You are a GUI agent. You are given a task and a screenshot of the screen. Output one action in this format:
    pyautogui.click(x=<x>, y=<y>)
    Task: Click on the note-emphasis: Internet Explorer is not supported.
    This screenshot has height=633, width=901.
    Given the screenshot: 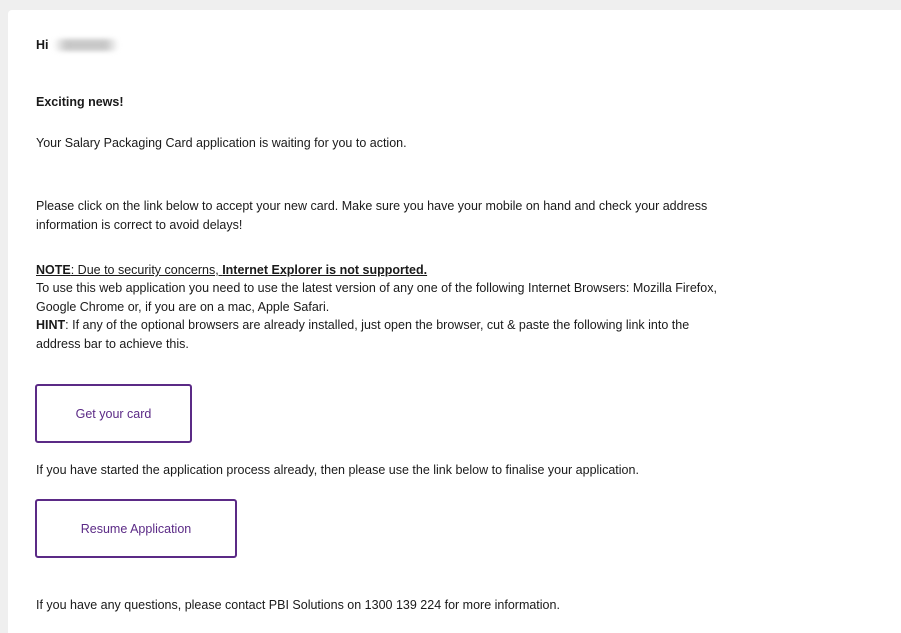 What is the action you would take?
    pyautogui.click(x=325, y=270)
    